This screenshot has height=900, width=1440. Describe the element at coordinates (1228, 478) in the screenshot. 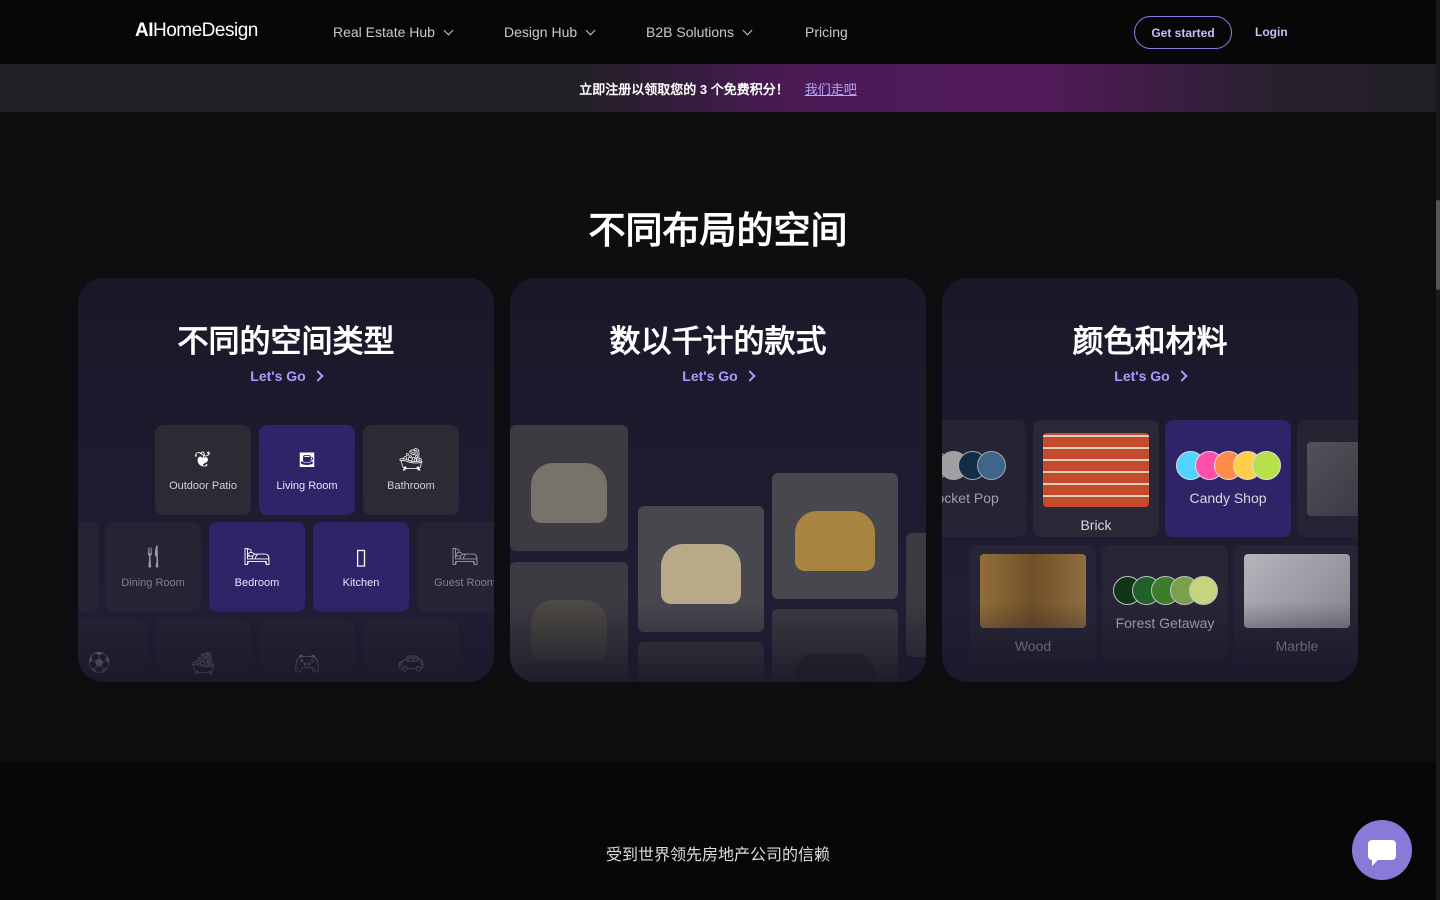

I see `palette-tile-candy-shop: Candy Shop` at that location.